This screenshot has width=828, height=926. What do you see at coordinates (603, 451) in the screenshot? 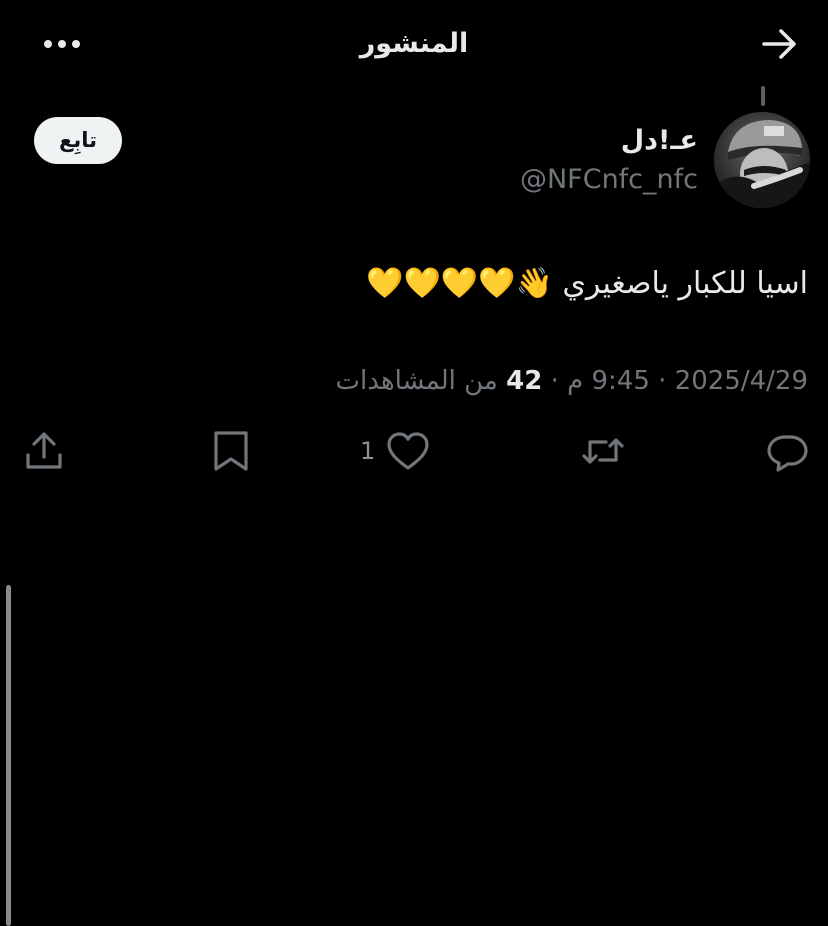
I see `retweet-icon` at bounding box center [603, 451].